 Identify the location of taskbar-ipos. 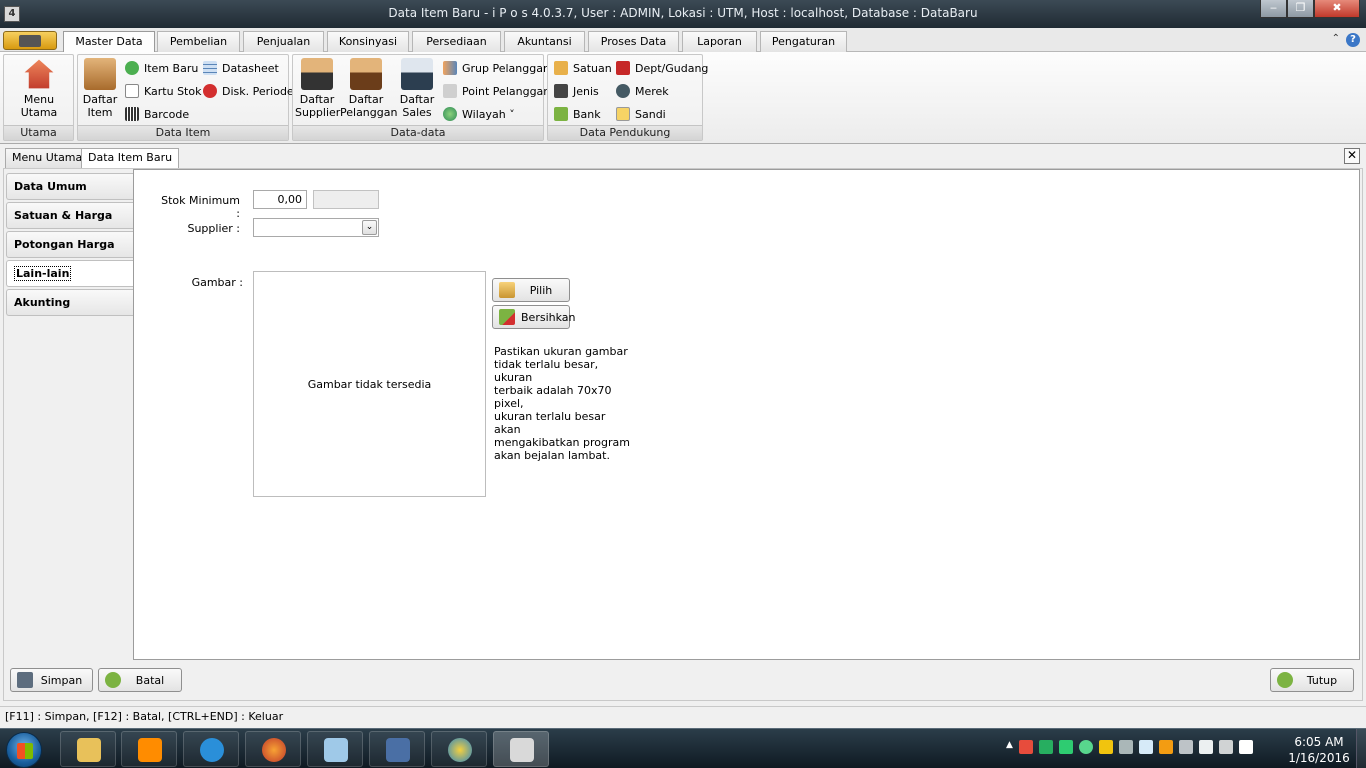
(521, 749).